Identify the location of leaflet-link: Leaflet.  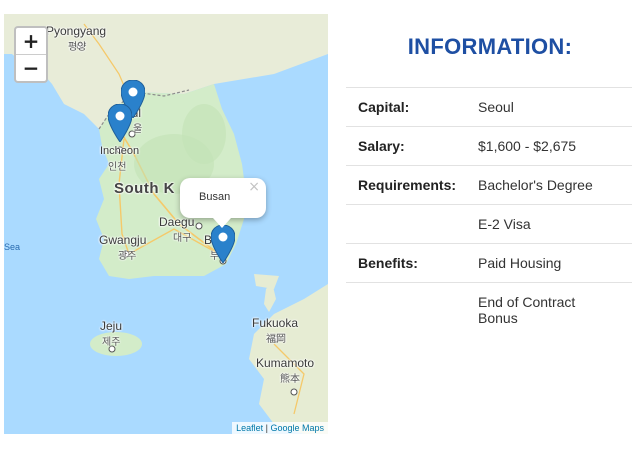
(249, 428).